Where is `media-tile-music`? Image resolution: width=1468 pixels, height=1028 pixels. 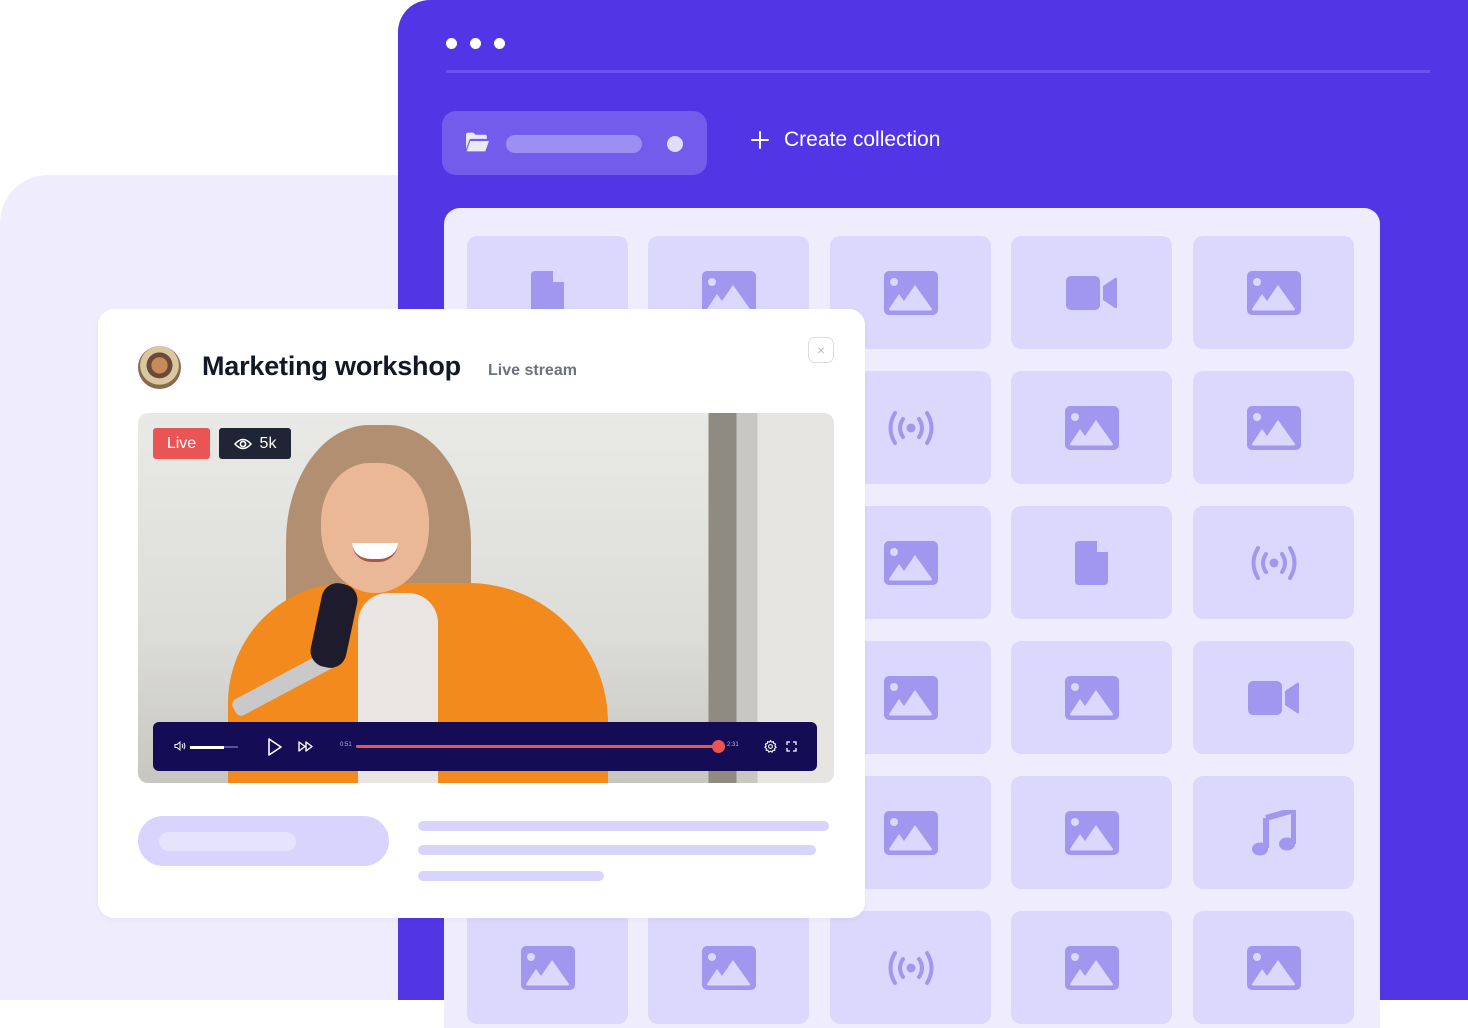
media-tile-music is located at coordinates (1273, 832).